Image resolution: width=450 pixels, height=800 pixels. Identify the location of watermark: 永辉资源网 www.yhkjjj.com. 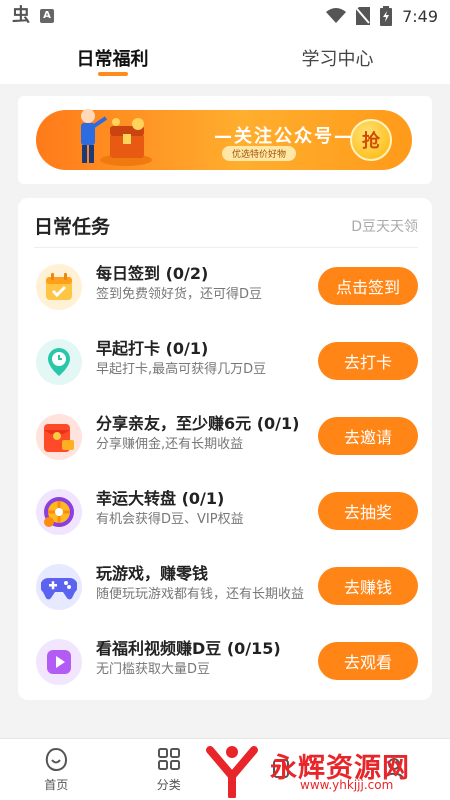
(315, 770).